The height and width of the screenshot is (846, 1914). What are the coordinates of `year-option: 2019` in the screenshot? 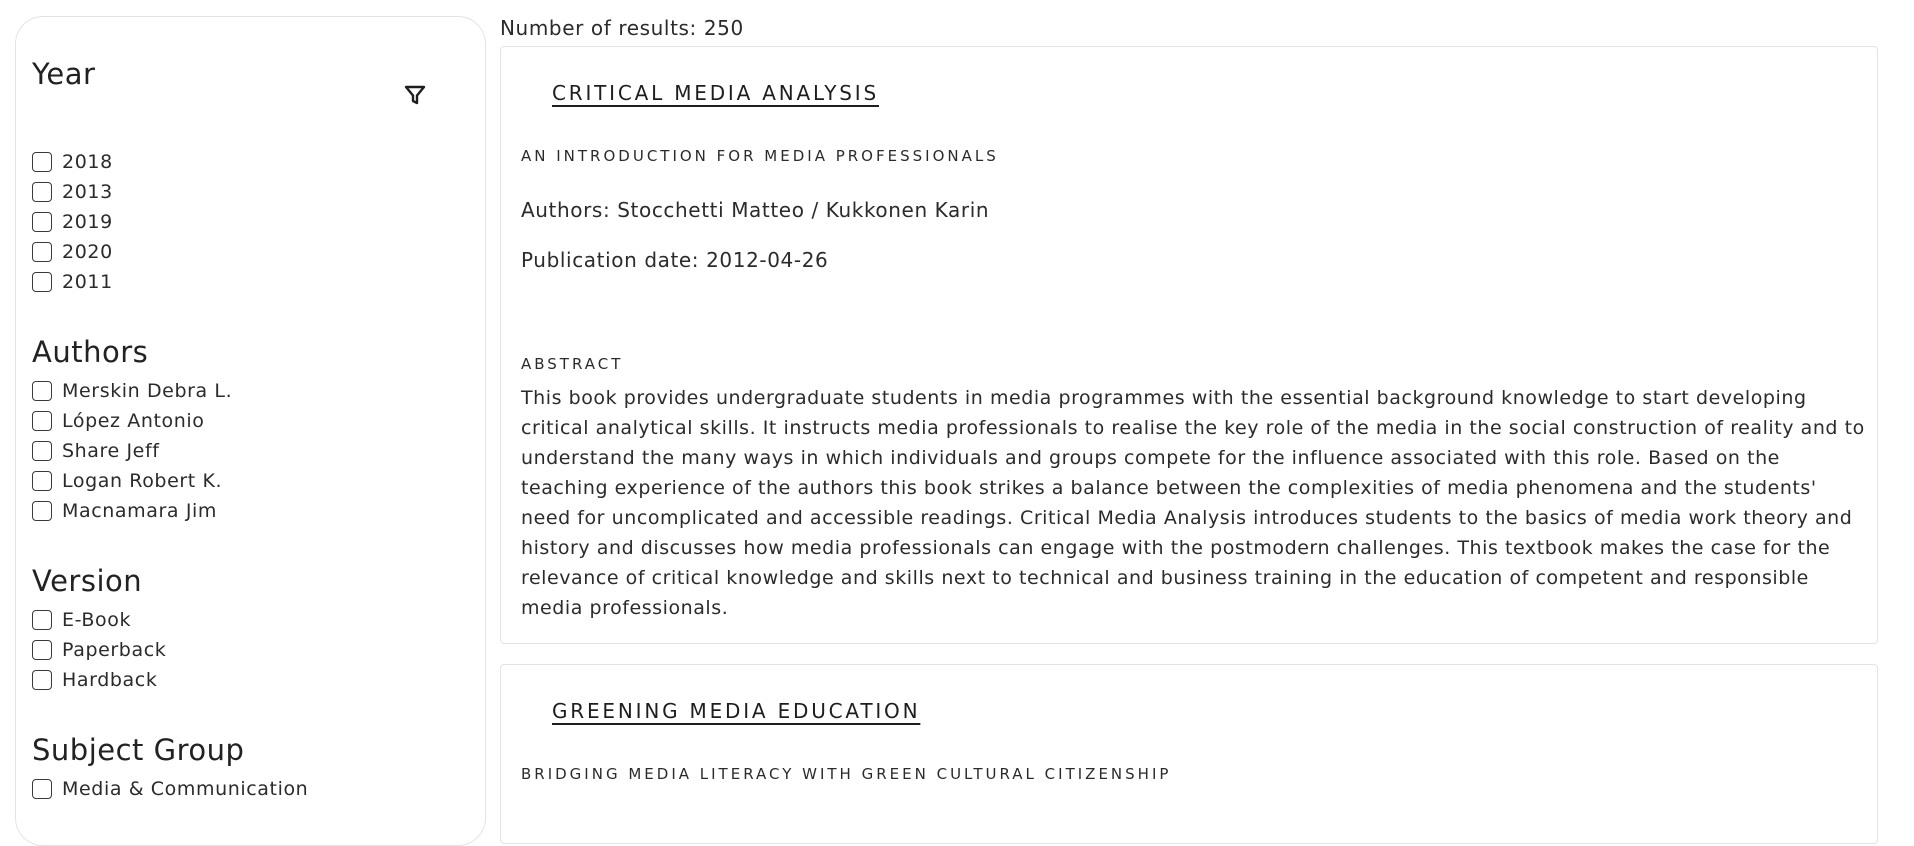 It's located at (250, 222).